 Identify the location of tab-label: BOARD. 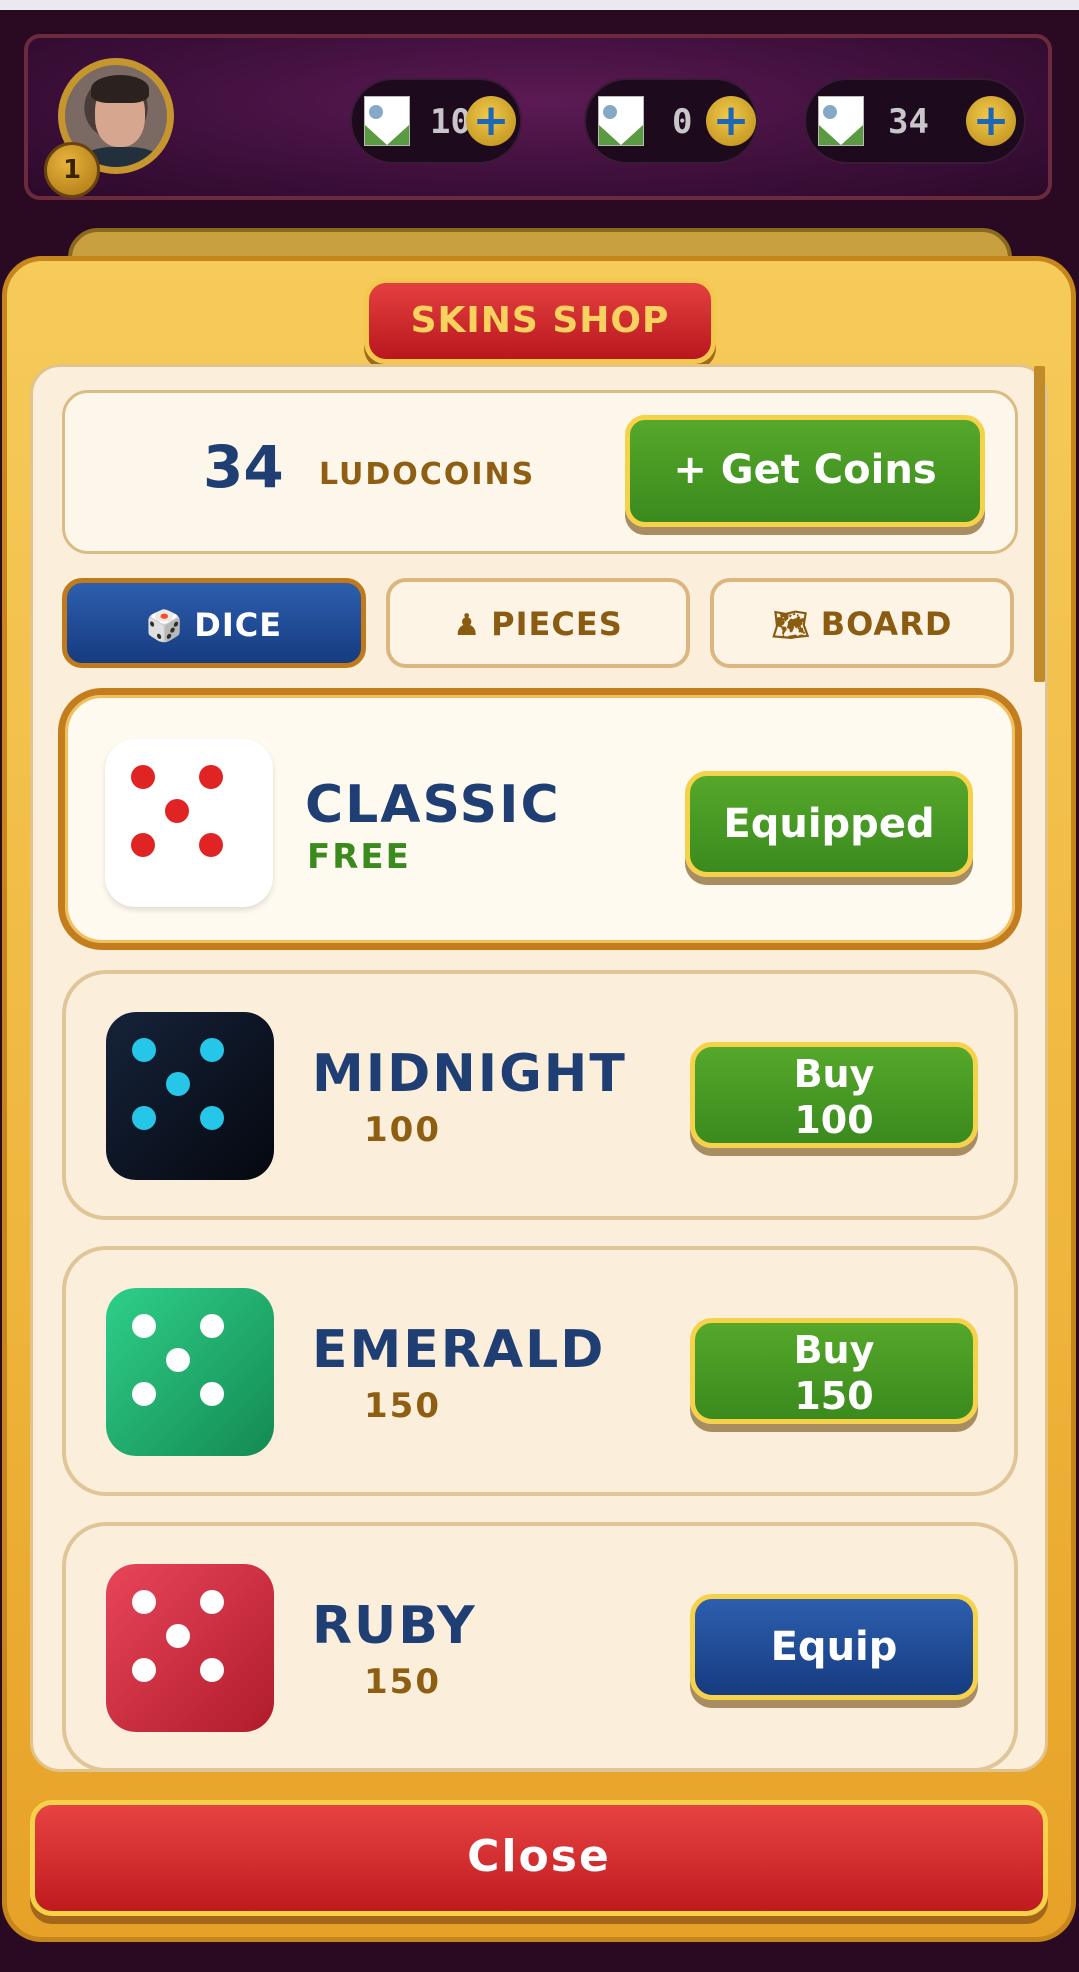
(886, 624).